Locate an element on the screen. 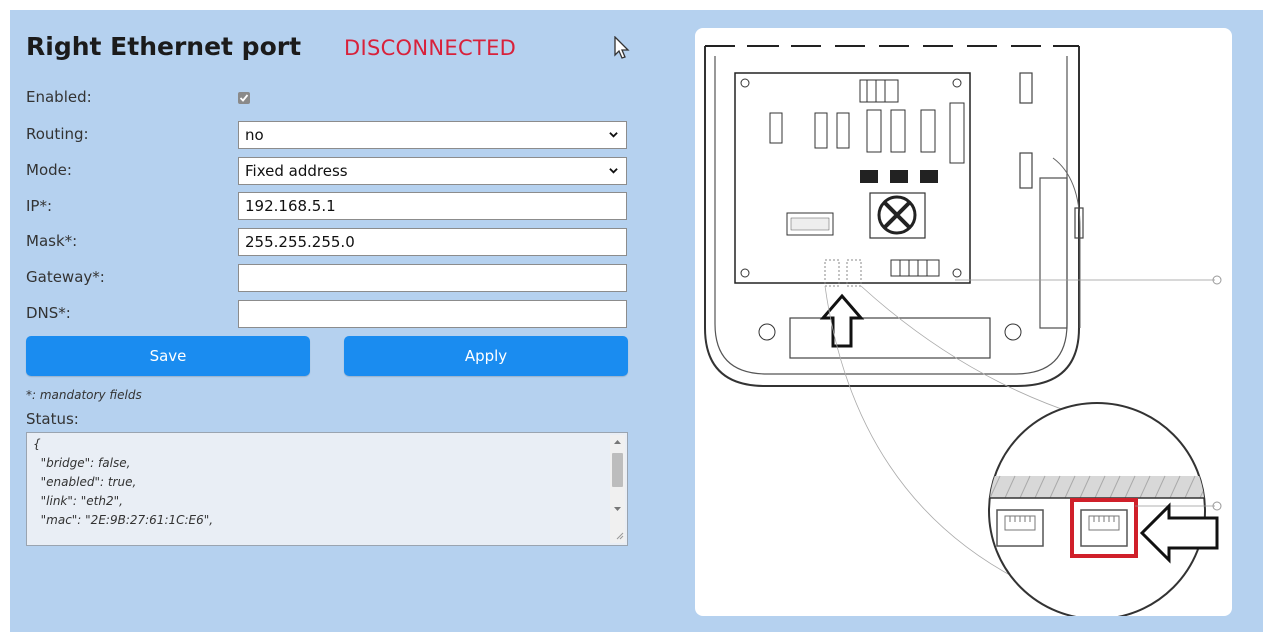 The height and width of the screenshot is (632, 1273). enabled-checkbox is located at coordinates (244, 98).